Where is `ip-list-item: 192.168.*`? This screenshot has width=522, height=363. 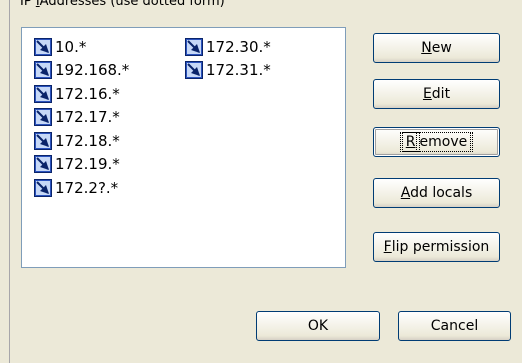 ip-list-item: 192.168.* is located at coordinates (81, 71).